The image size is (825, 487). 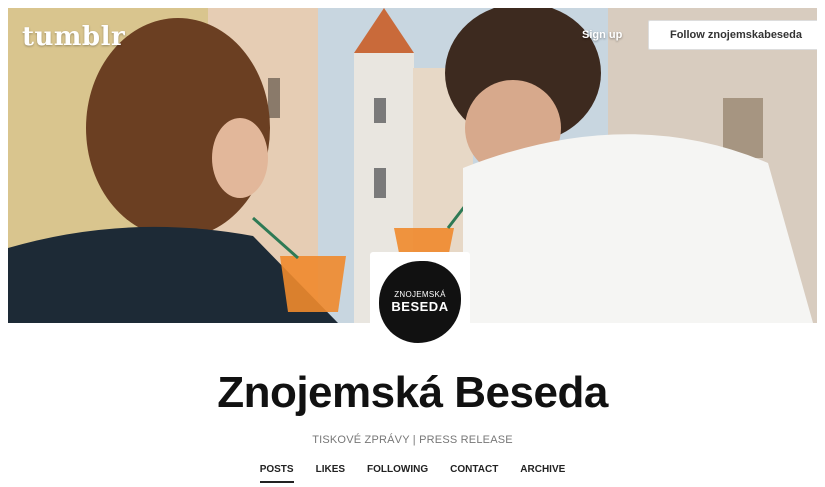 I want to click on nav-posts: POSTS, so click(x=276, y=473).